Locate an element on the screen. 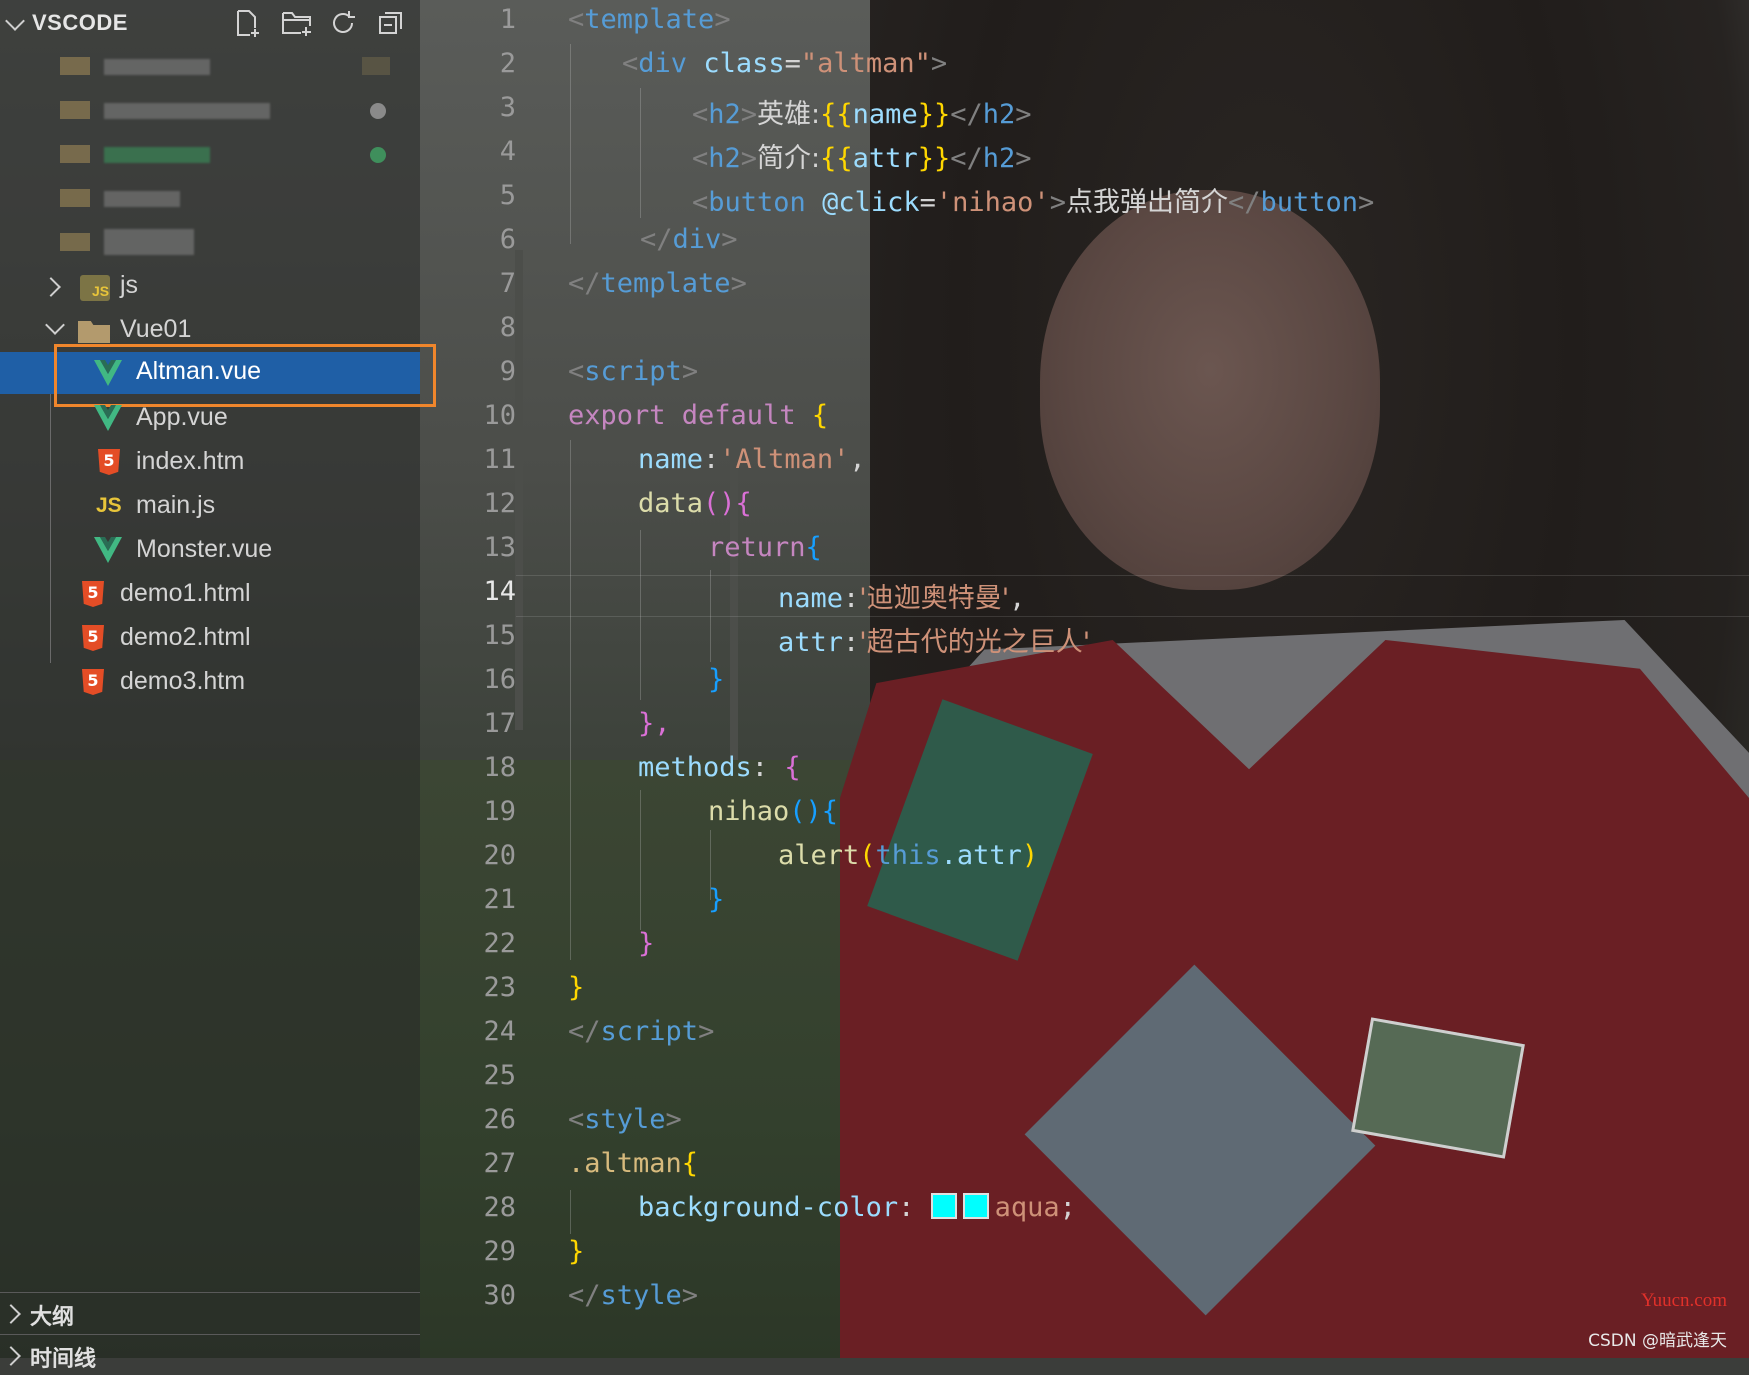 The width and height of the screenshot is (1749, 1375). code-line: <button @click='nihao'>点我弹出简介</button> is located at coordinates (1084, 198).